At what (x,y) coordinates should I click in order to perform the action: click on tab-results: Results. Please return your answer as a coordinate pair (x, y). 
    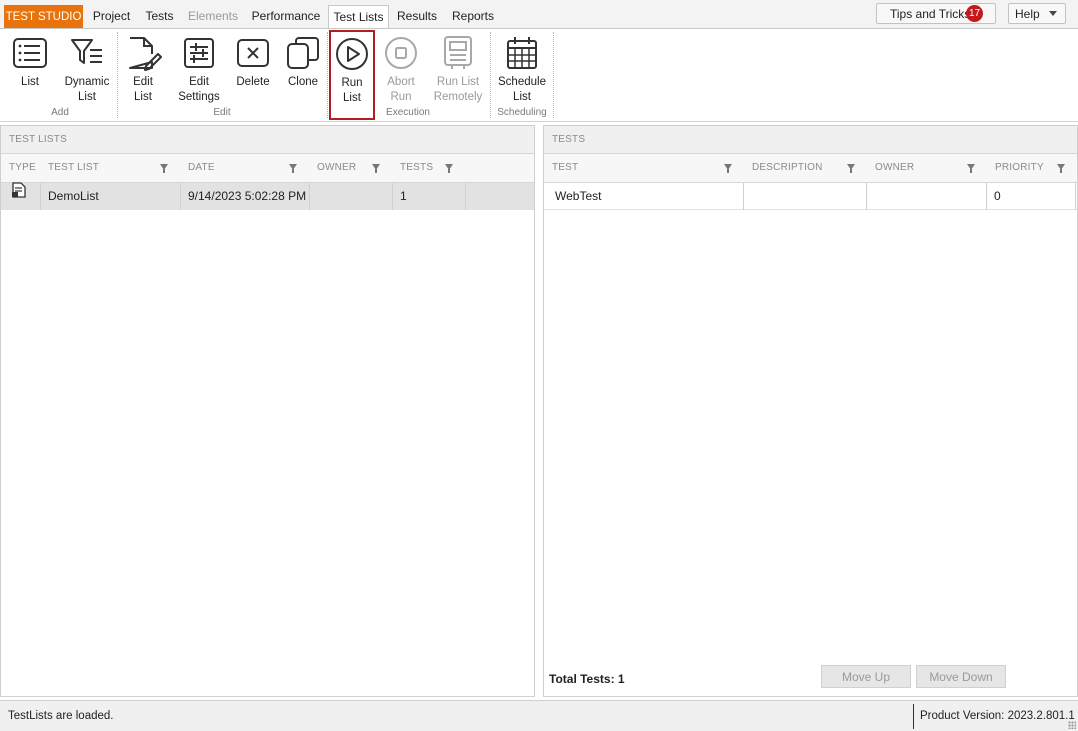
    Looking at the image, I should click on (417, 16).